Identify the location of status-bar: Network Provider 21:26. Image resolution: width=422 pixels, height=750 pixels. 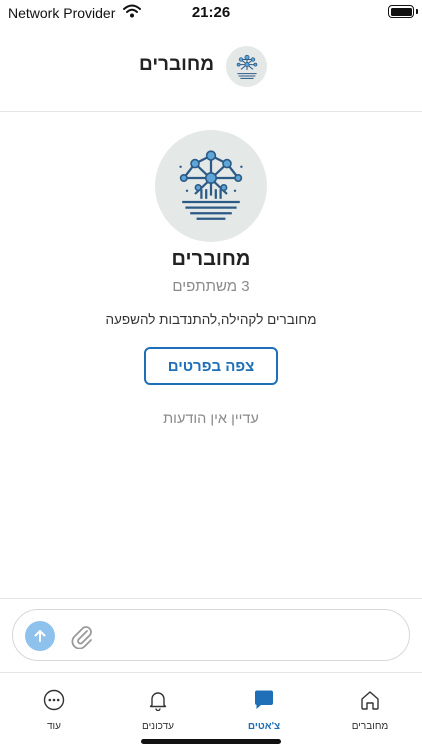
(211, 13).